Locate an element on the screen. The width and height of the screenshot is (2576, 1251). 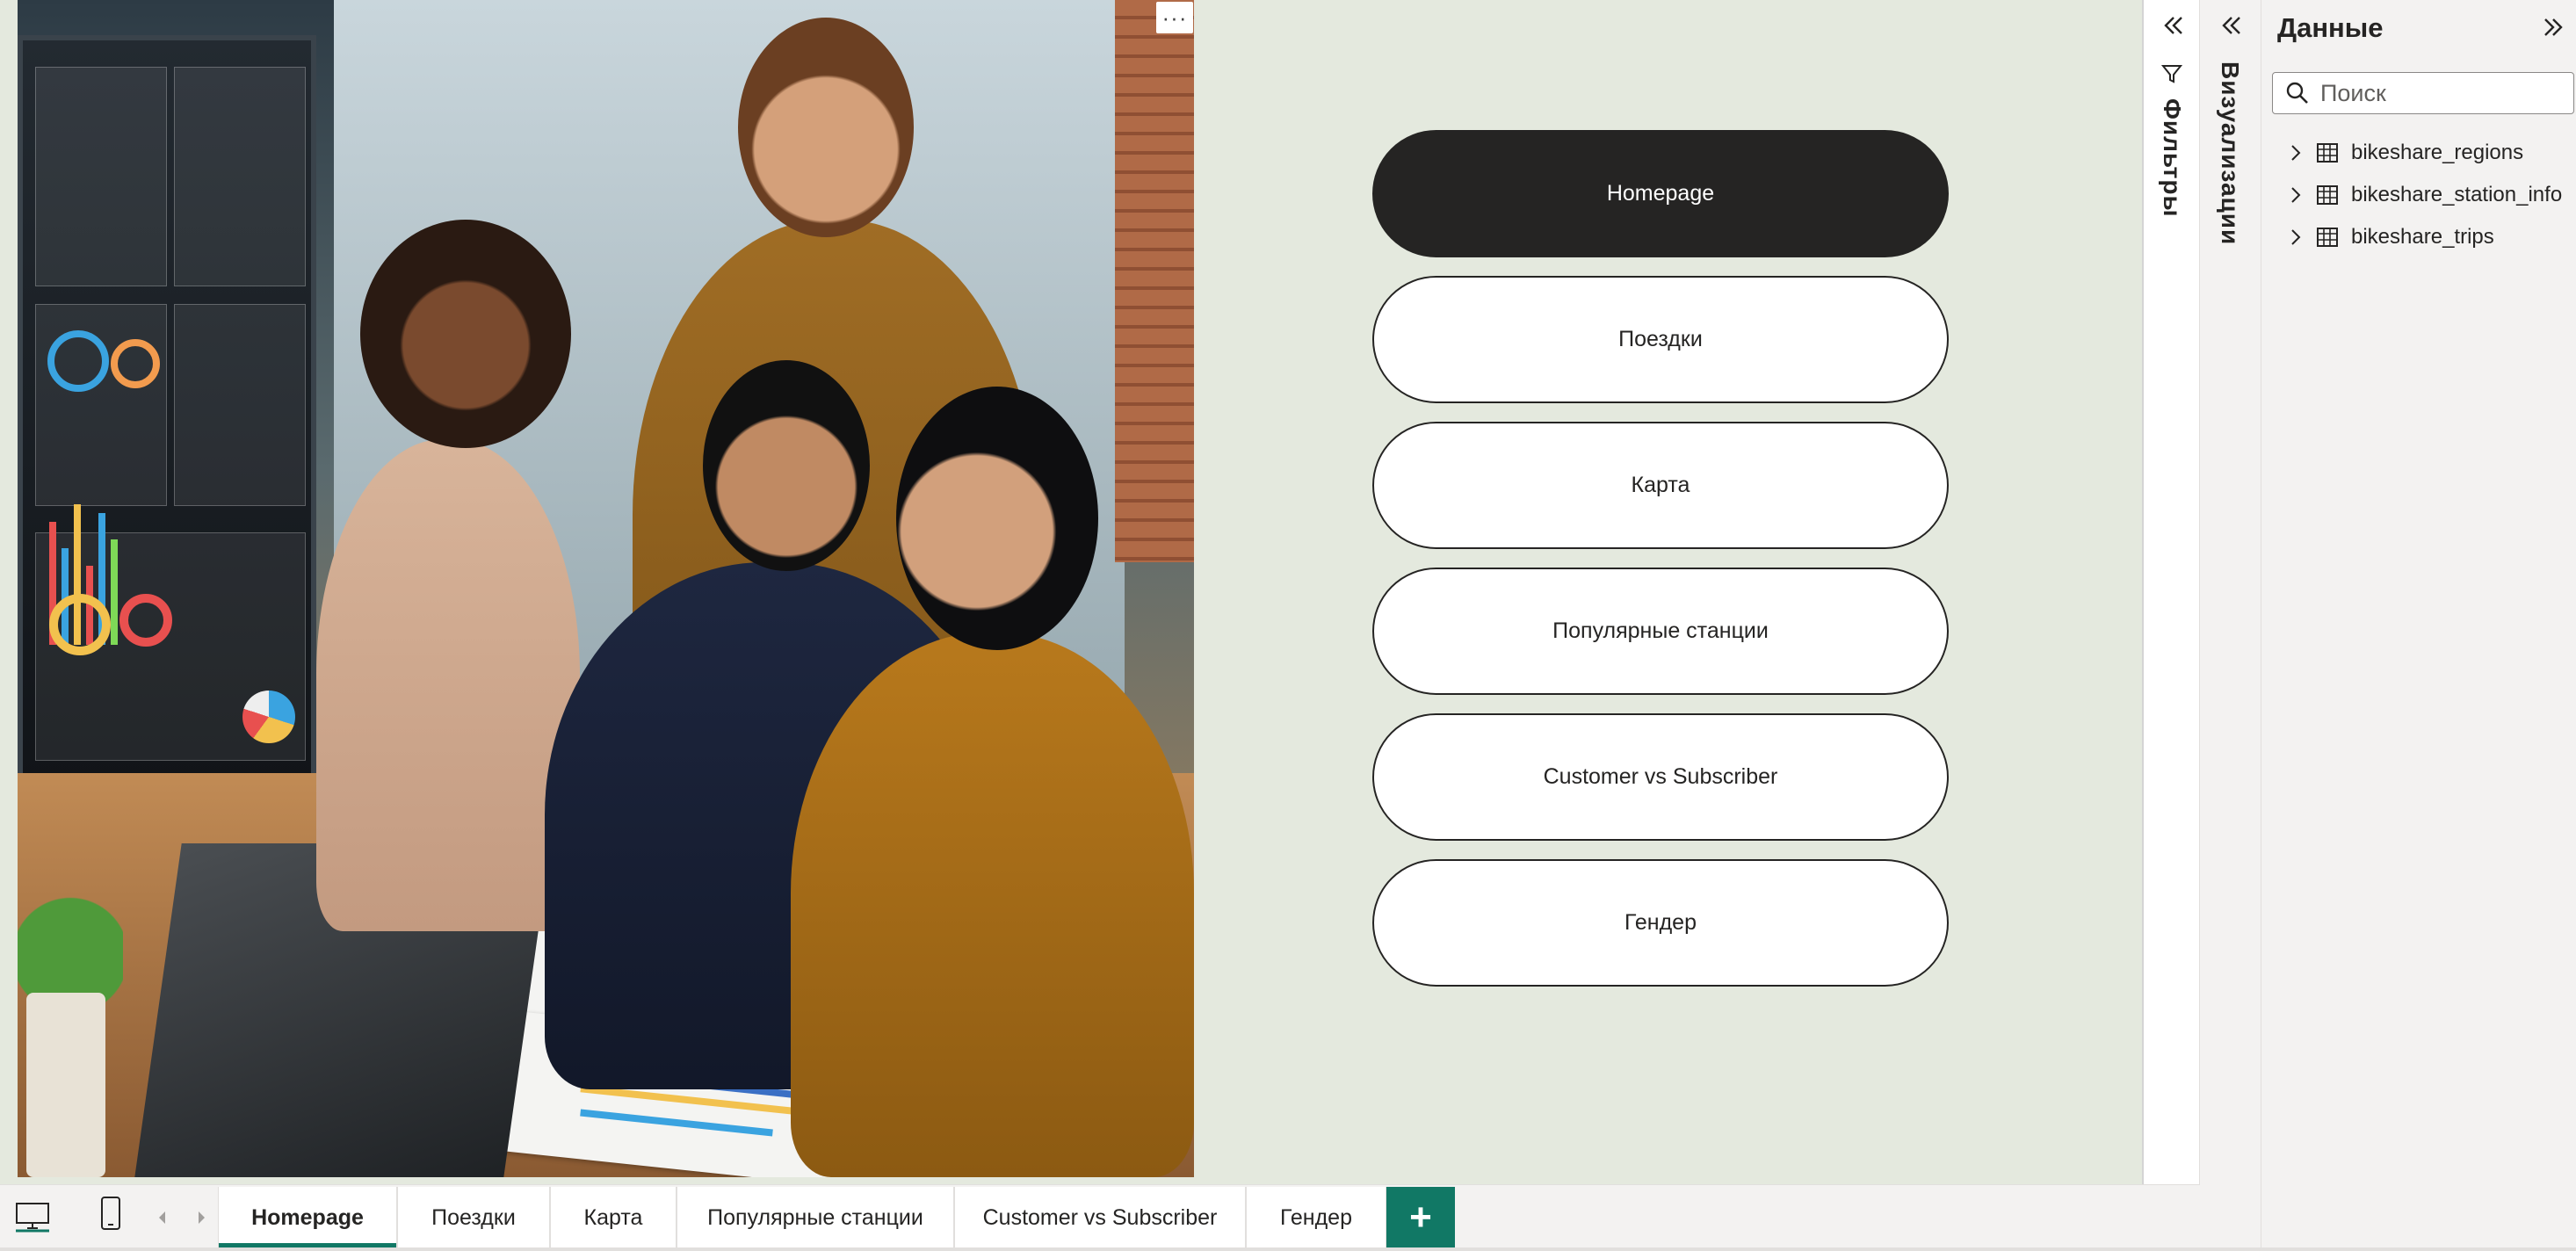
nav-button-map: Карта is located at coordinates (1660, 485).